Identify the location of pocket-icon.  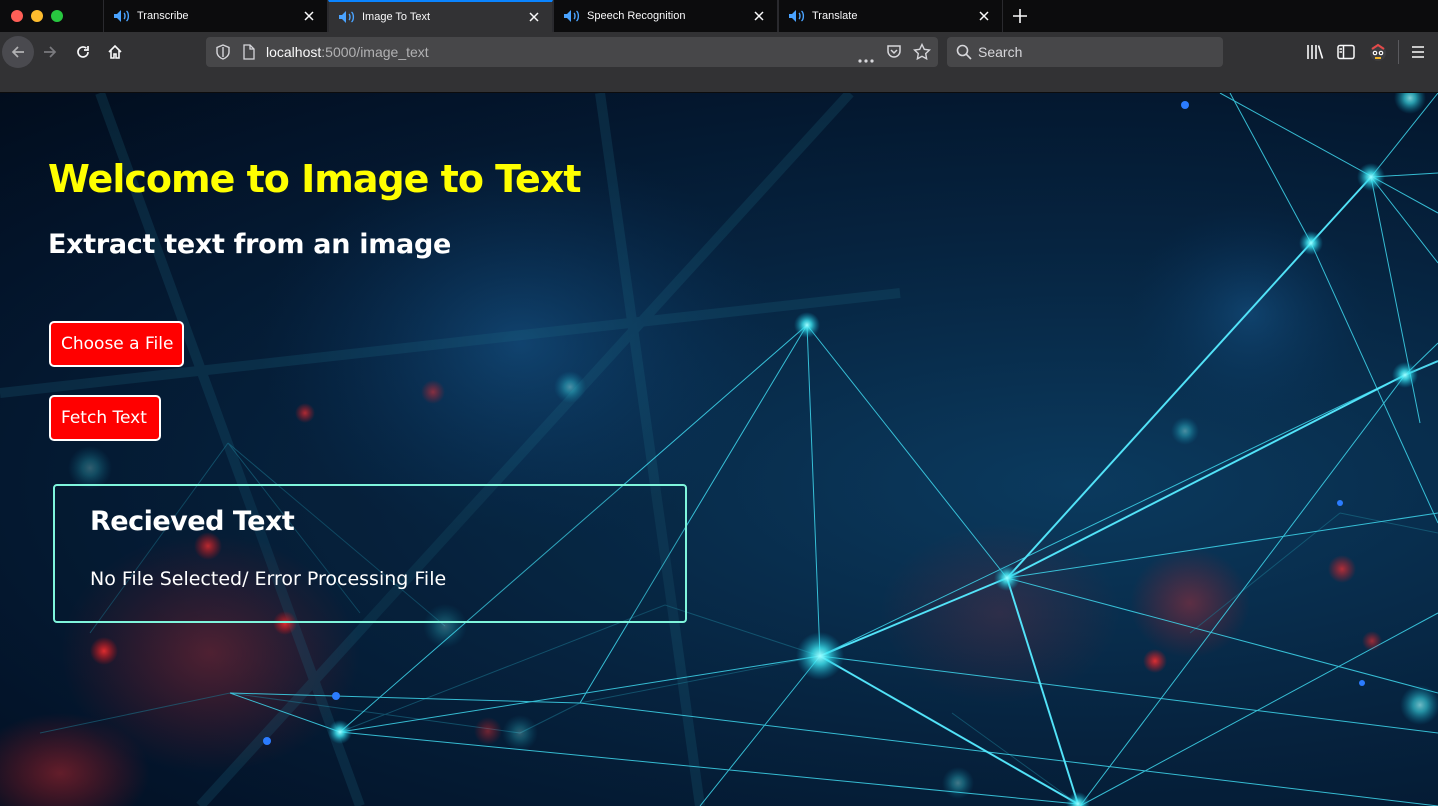
(894, 54).